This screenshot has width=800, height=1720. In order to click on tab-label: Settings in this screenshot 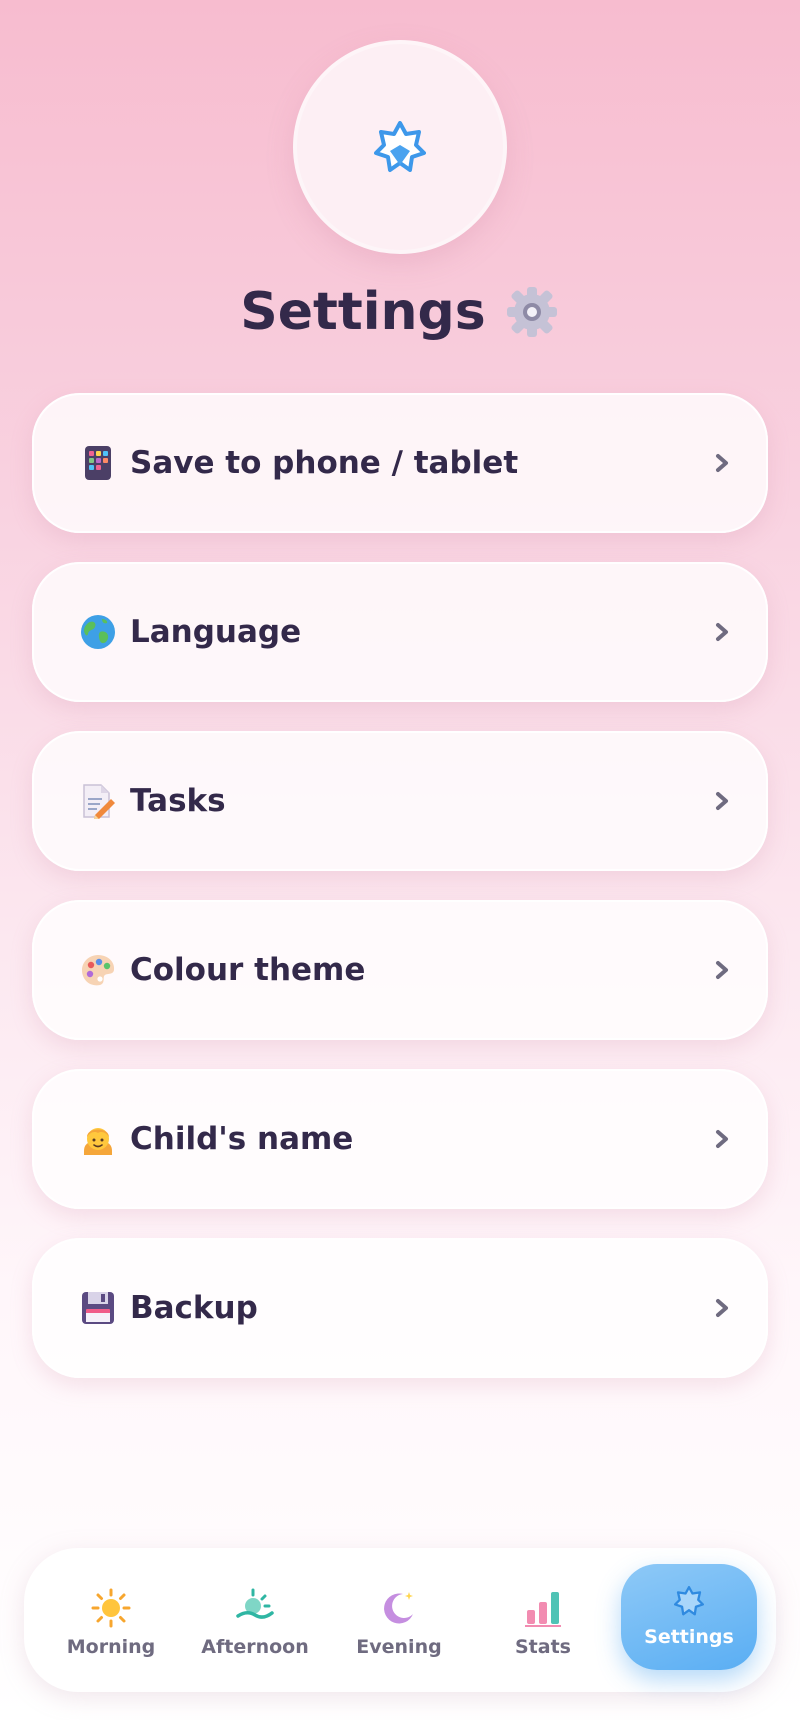, I will do `click(689, 1637)`.